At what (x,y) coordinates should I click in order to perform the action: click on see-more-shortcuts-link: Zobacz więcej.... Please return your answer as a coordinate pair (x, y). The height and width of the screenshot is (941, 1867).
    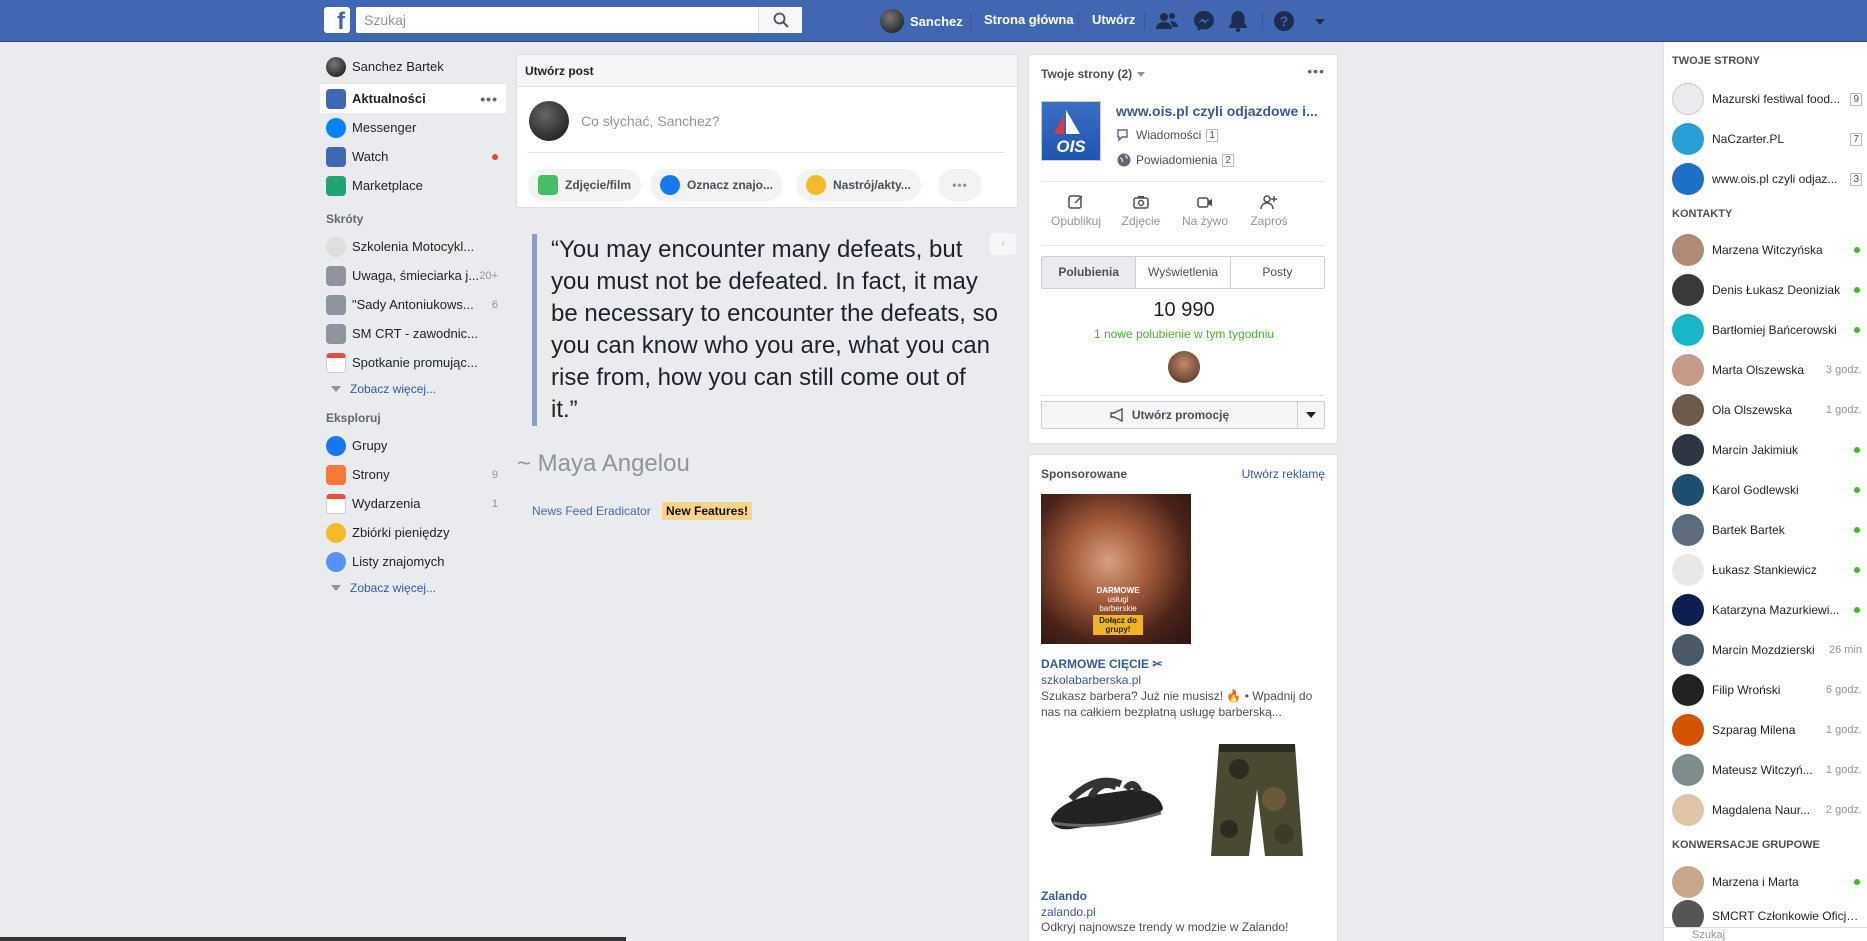
    Looking at the image, I should click on (413, 389).